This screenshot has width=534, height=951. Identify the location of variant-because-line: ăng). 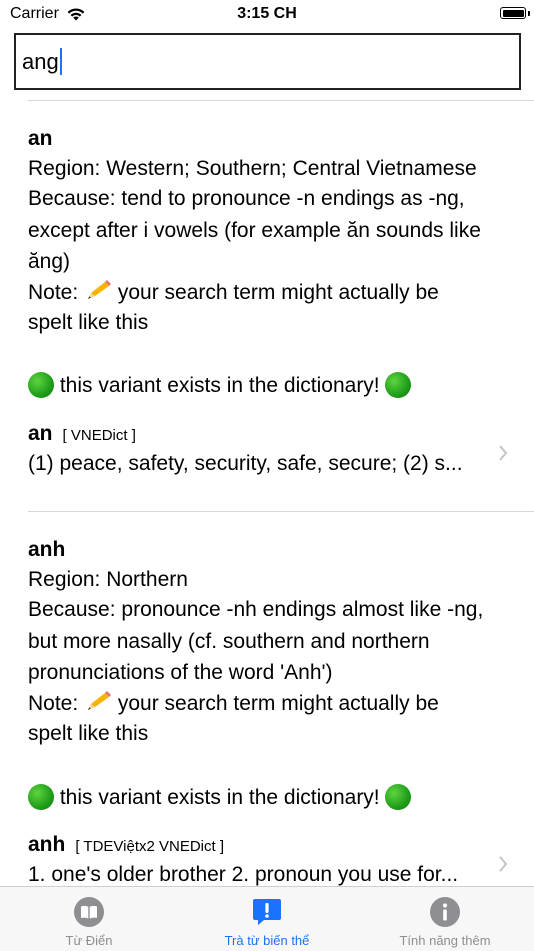
(49, 261).